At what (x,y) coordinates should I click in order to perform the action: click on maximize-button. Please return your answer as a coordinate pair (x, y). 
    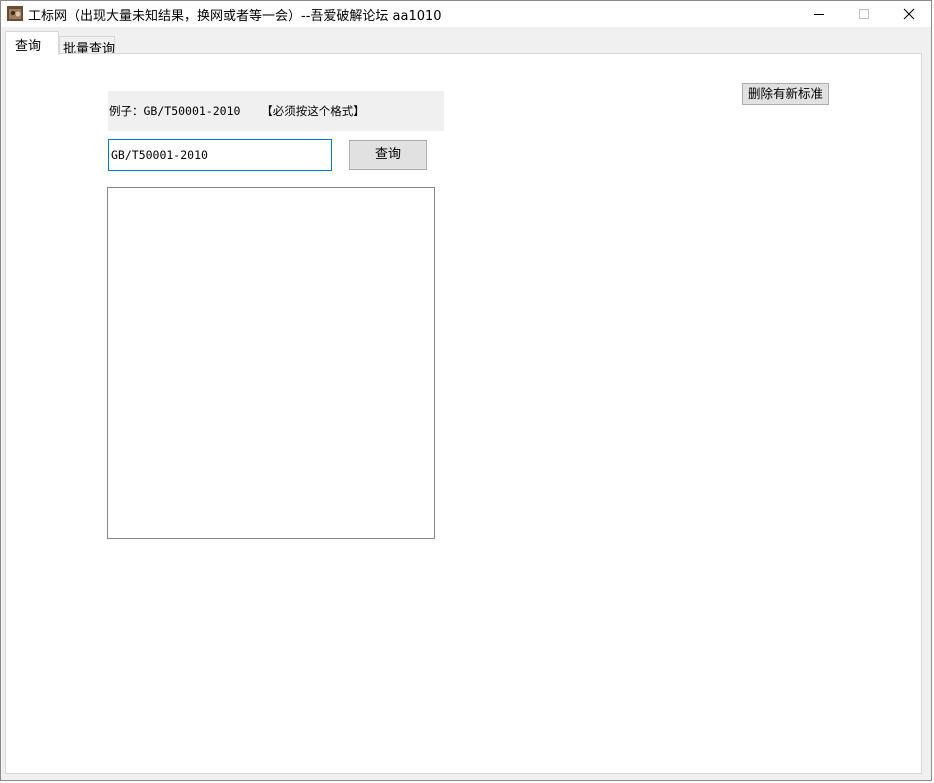
    Looking at the image, I should click on (864, 14).